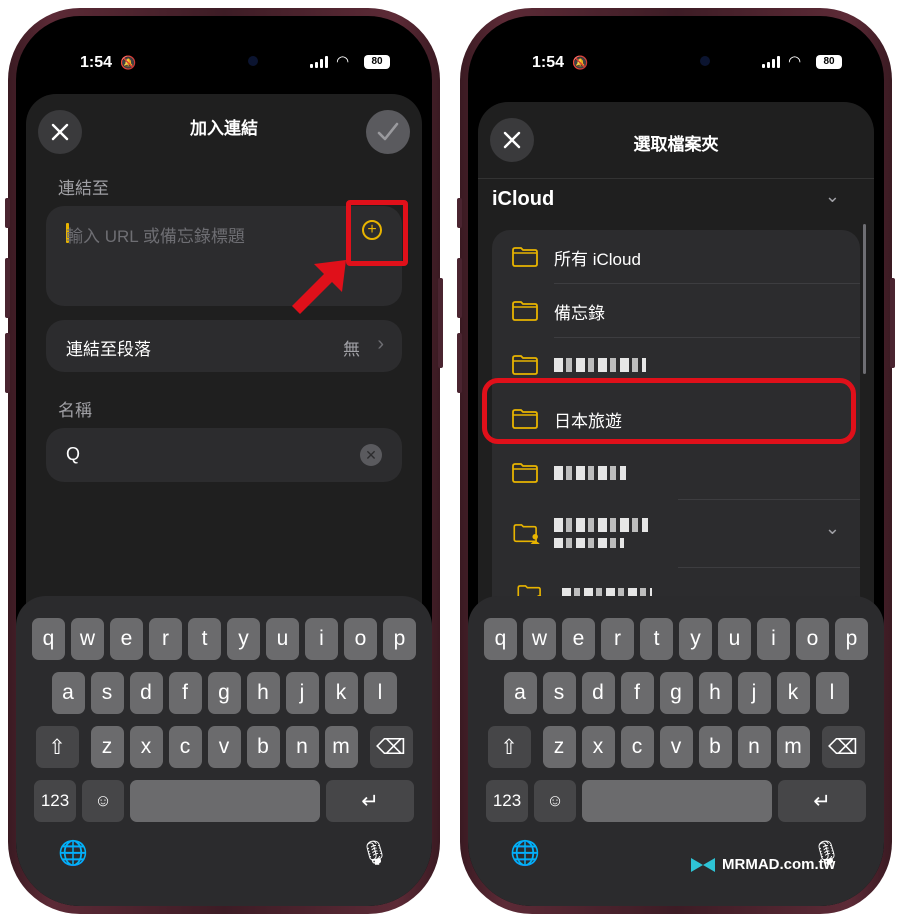 The height and width of the screenshot is (921, 900). I want to click on scrollbar, so click(864, 299).